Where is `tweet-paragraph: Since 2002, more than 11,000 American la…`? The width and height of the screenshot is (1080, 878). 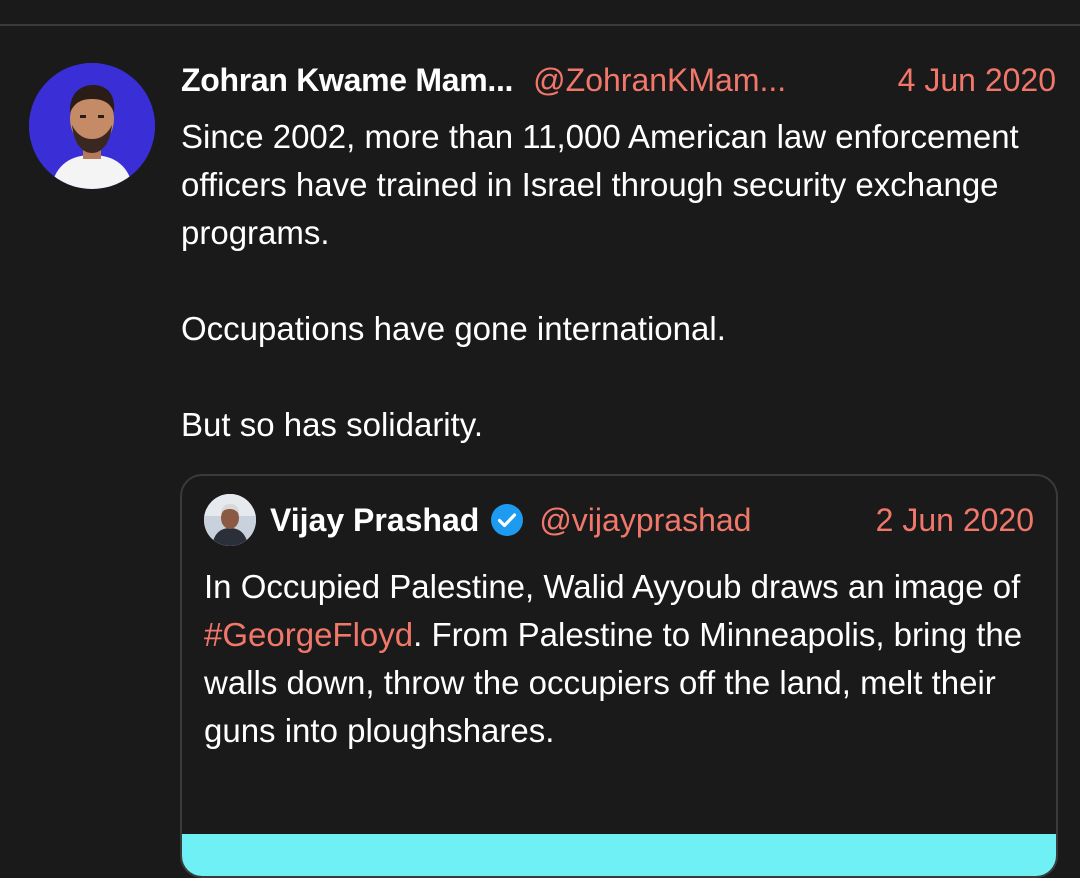 tweet-paragraph: Since 2002, more than 11,000 American la… is located at coordinates (600, 184).